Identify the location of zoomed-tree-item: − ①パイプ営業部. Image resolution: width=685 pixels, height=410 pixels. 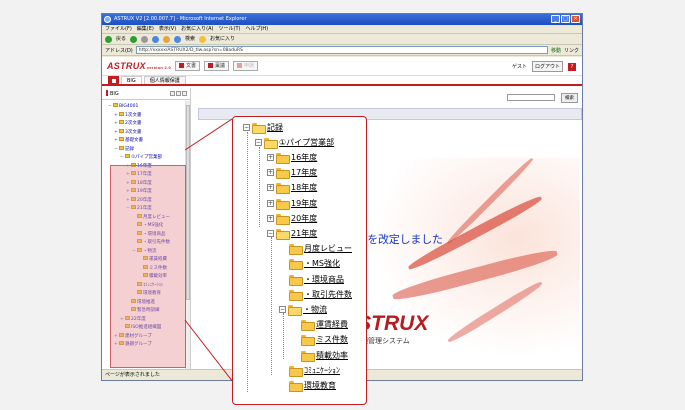
(294, 142).